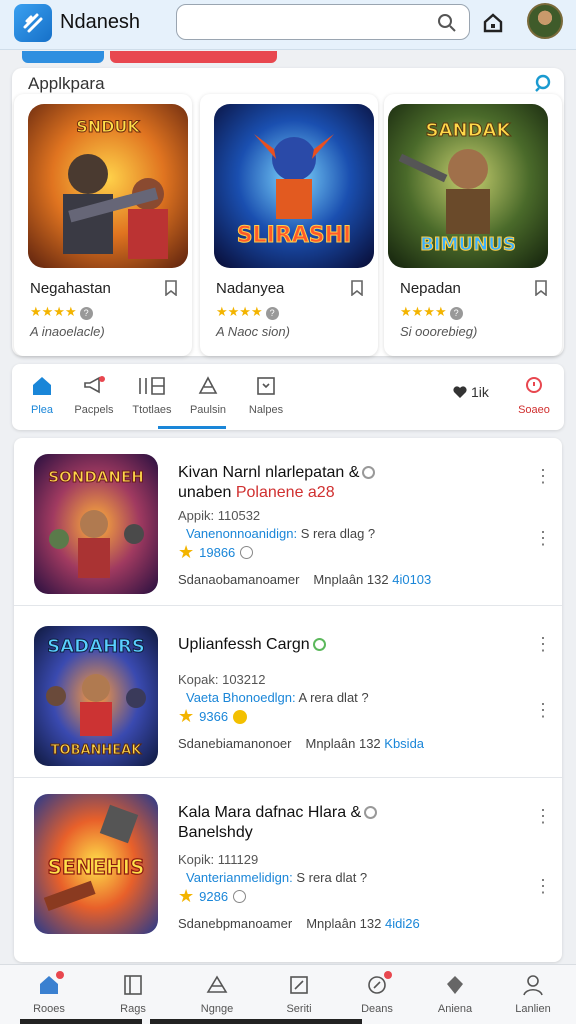 The height and width of the screenshot is (1024, 576). Describe the element at coordinates (212, 896) in the screenshot. I see `app-rating: ★ 9286` at that location.